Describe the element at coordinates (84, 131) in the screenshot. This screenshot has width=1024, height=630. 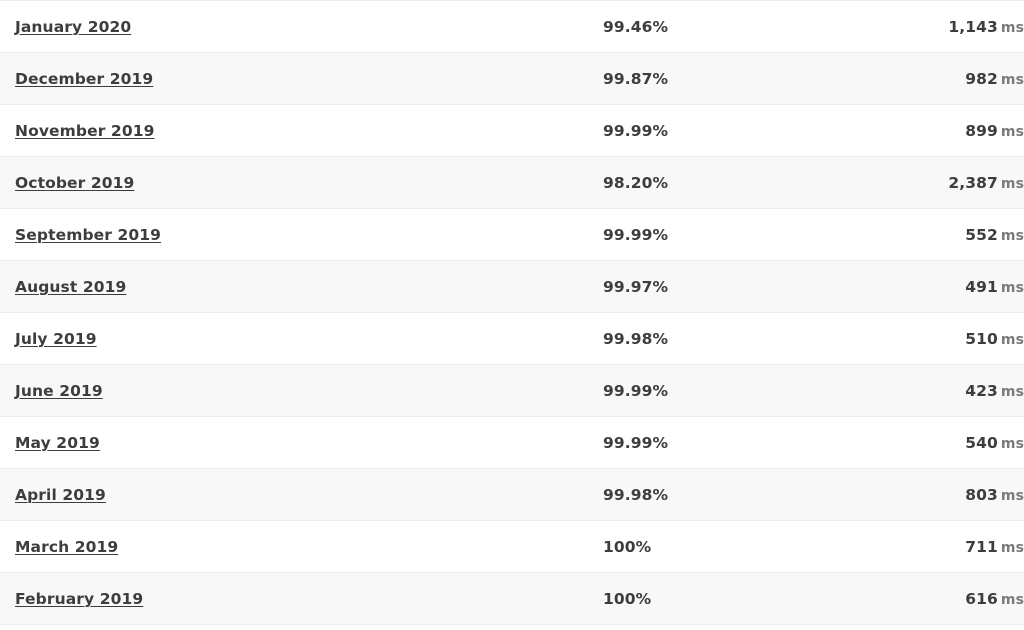
I see `month-link: November 2019` at that location.